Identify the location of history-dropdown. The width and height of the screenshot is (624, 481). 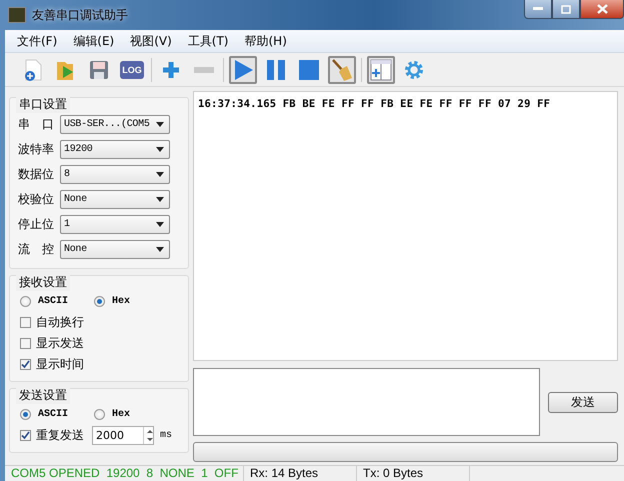
(405, 452).